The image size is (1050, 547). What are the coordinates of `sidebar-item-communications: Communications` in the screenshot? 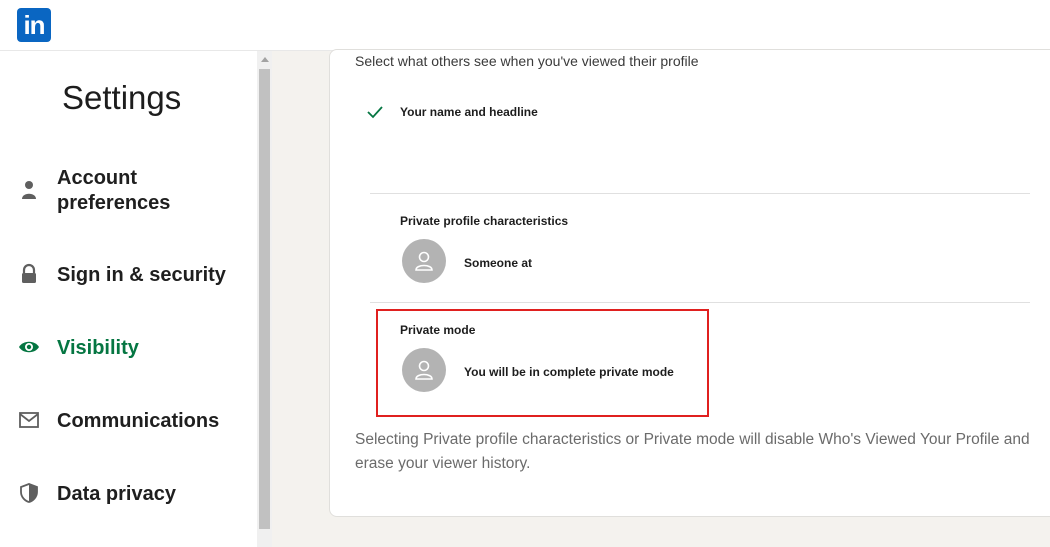 It's located at (128, 423).